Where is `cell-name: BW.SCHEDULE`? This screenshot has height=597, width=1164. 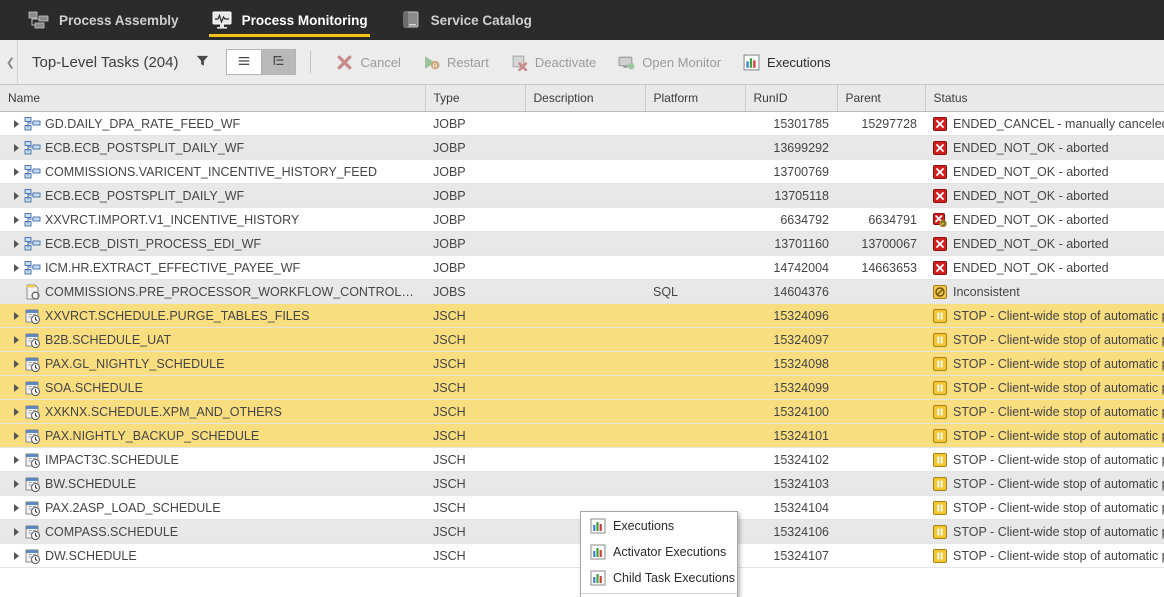 cell-name: BW.SCHEDULE is located at coordinates (212, 483).